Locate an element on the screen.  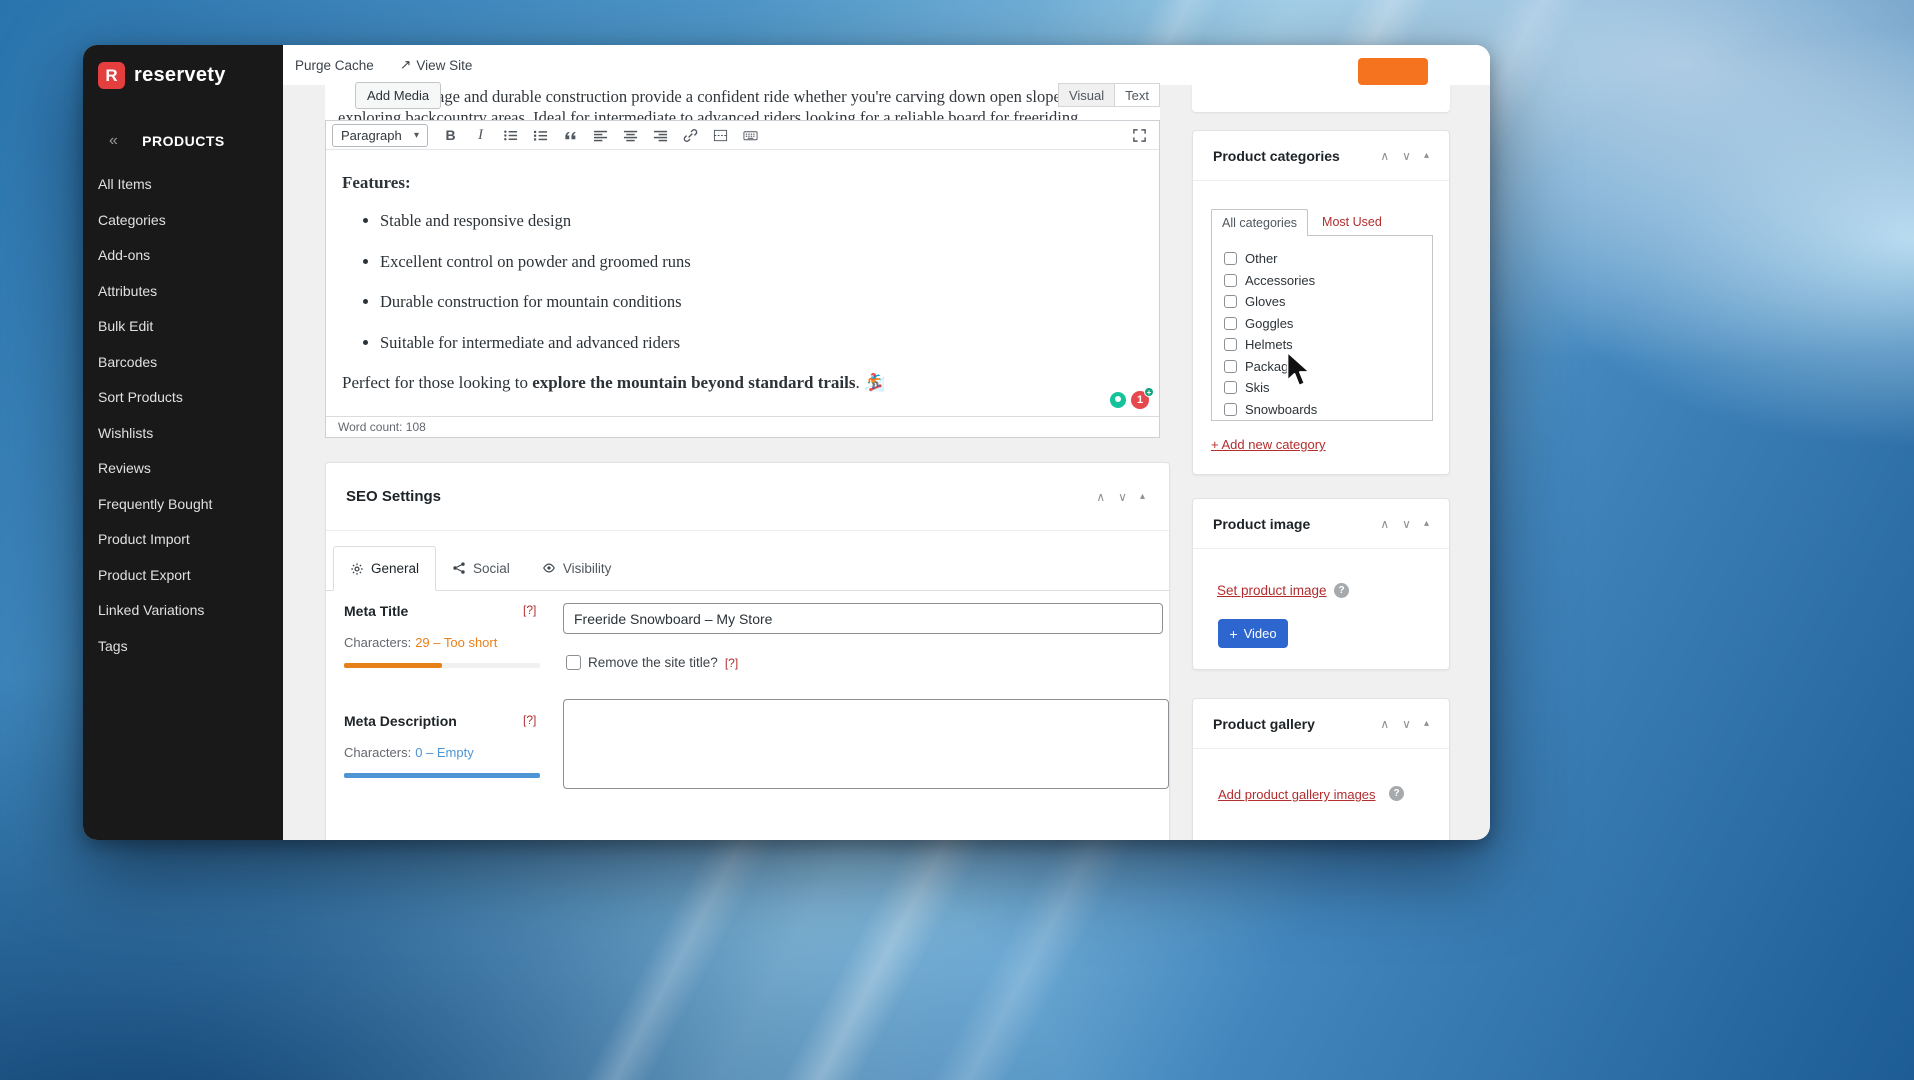
keyboard-icon is located at coordinates (750, 135).